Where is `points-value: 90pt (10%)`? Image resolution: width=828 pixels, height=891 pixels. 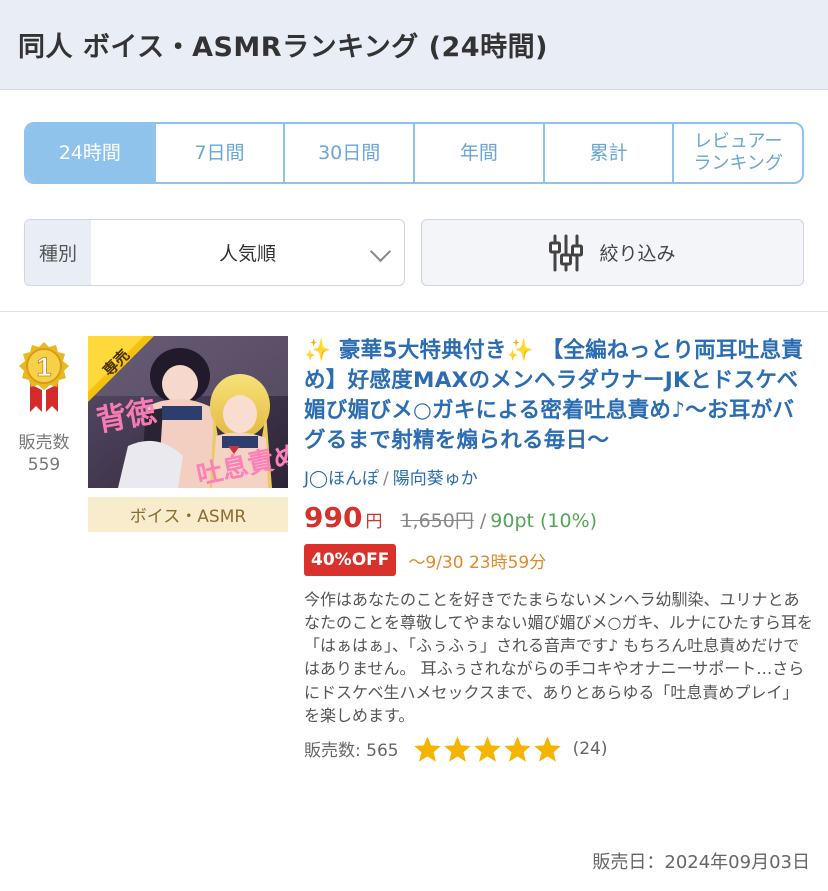
points-value: 90pt (10%) is located at coordinates (544, 521).